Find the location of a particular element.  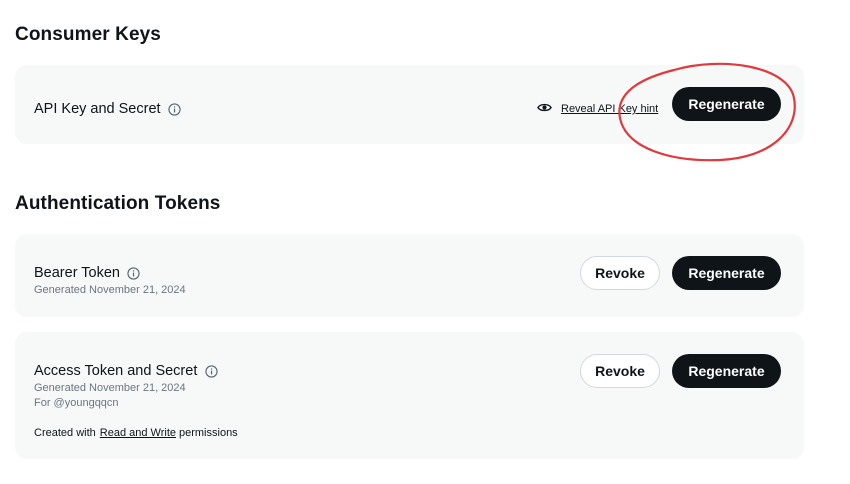

bearer-token-generated-date: Generated November 21, 2024 is located at coordinates (110, 290).